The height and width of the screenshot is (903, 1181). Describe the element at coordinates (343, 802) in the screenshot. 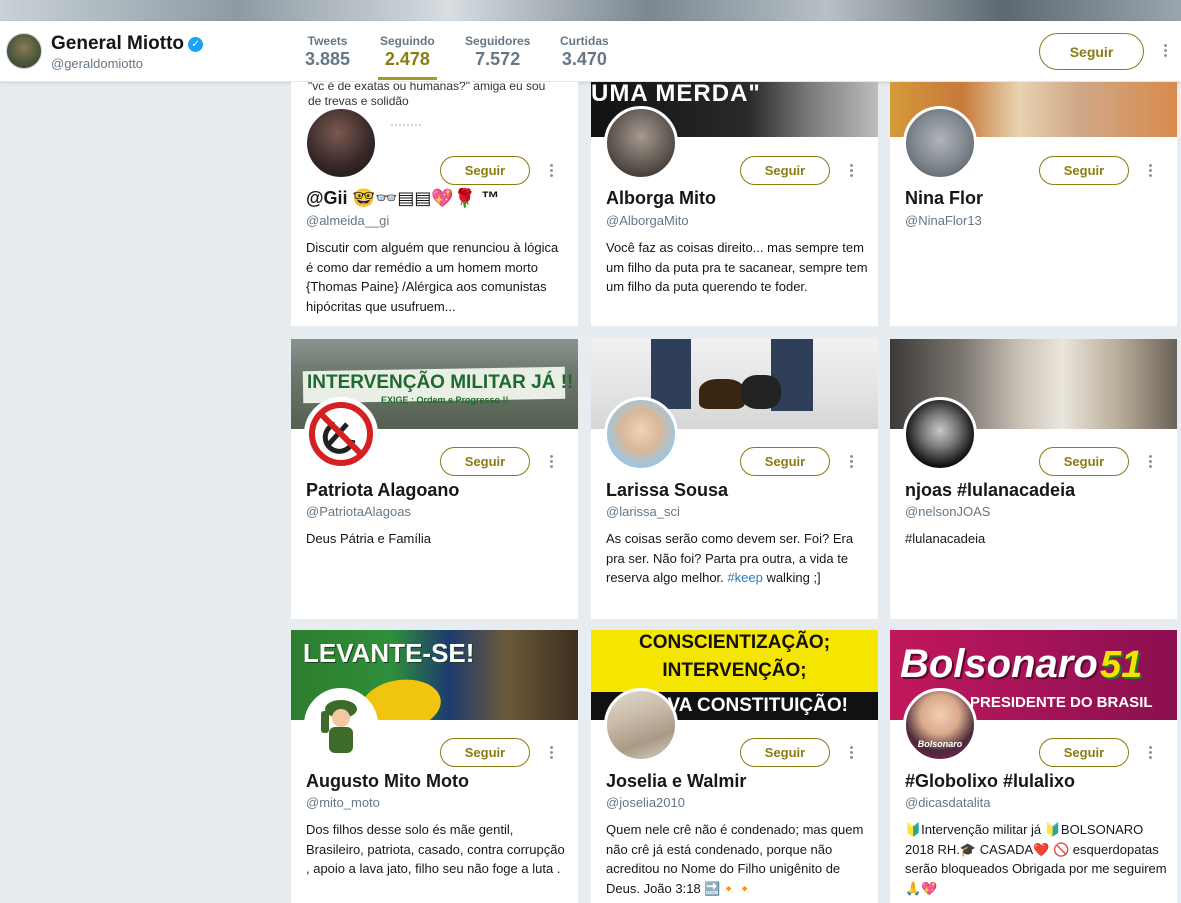

I see `user-handle: @mito_moto` at that location.